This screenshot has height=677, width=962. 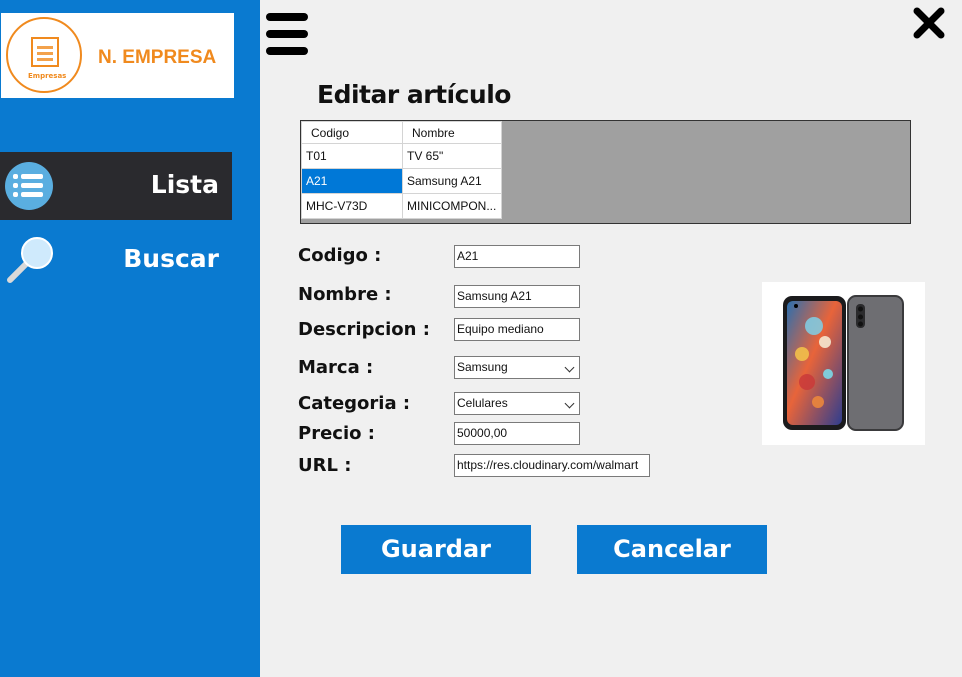 I want to click on company-logo: Empresas N. EMPRESA, so click(x=117, y=55).